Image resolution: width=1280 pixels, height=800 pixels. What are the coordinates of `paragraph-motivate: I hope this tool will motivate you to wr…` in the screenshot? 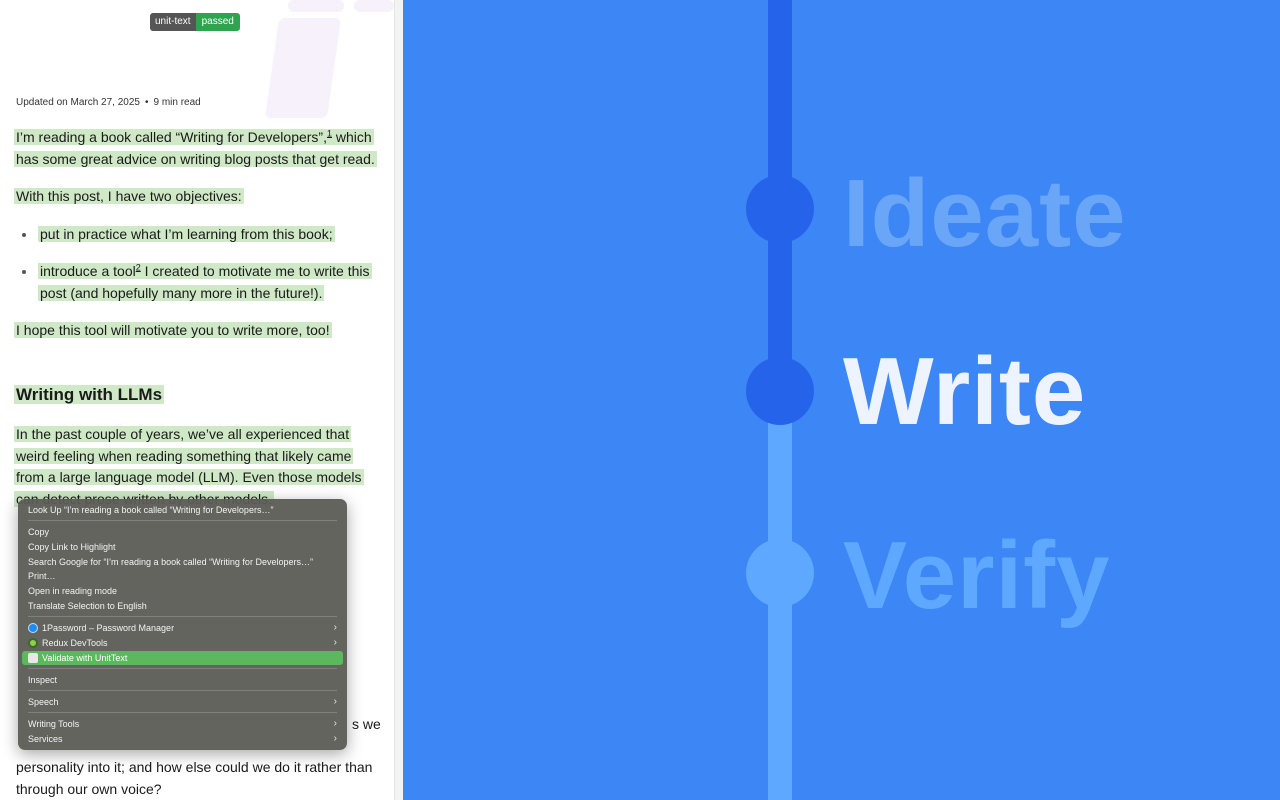 It's located at (199, 331).